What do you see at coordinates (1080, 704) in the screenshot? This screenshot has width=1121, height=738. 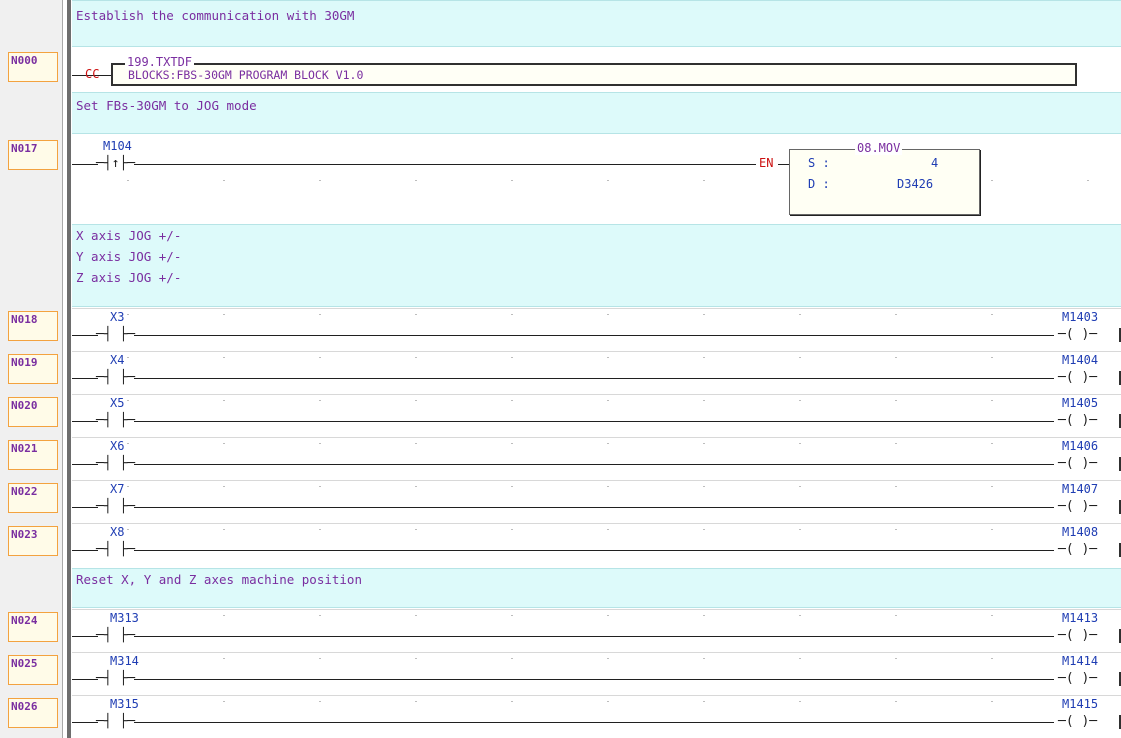 I see `coil-label: M1415` at bounding box center [1080, 704].